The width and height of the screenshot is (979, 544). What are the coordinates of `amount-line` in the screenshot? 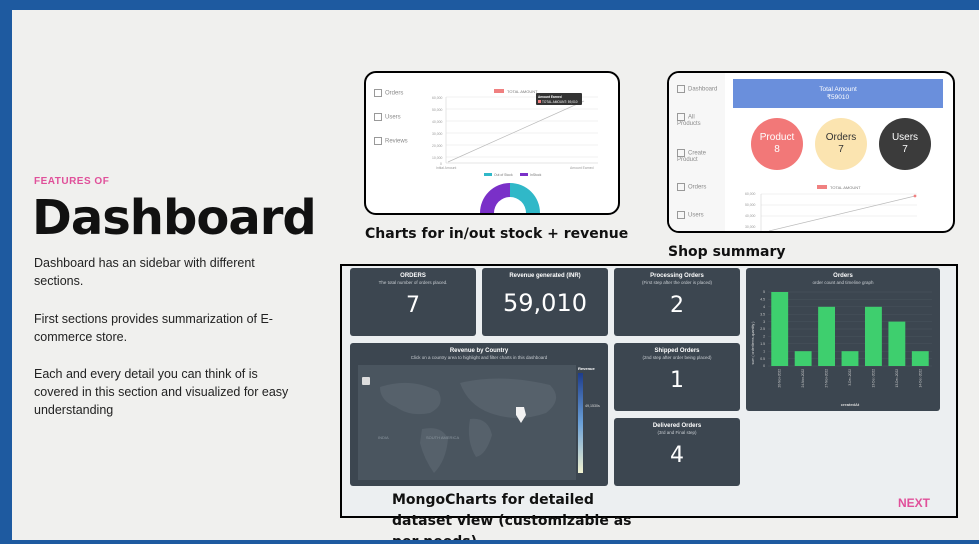 It's located at (842, 213).